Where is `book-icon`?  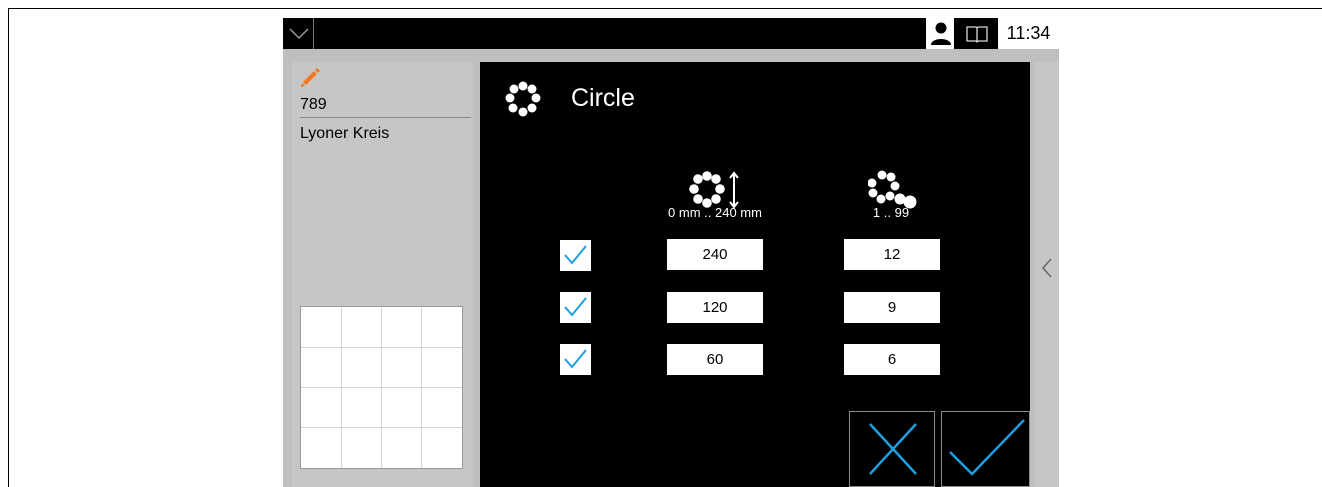 book-icon is located at coordinates (977, 34).